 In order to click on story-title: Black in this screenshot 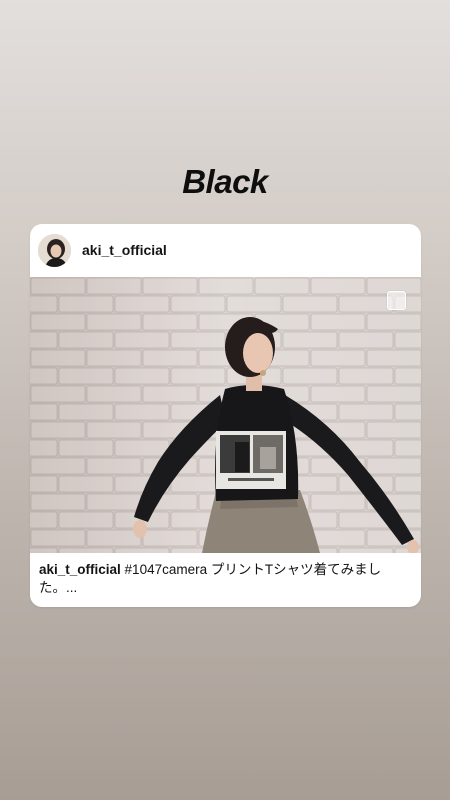, I will do `click(225, 181)`.